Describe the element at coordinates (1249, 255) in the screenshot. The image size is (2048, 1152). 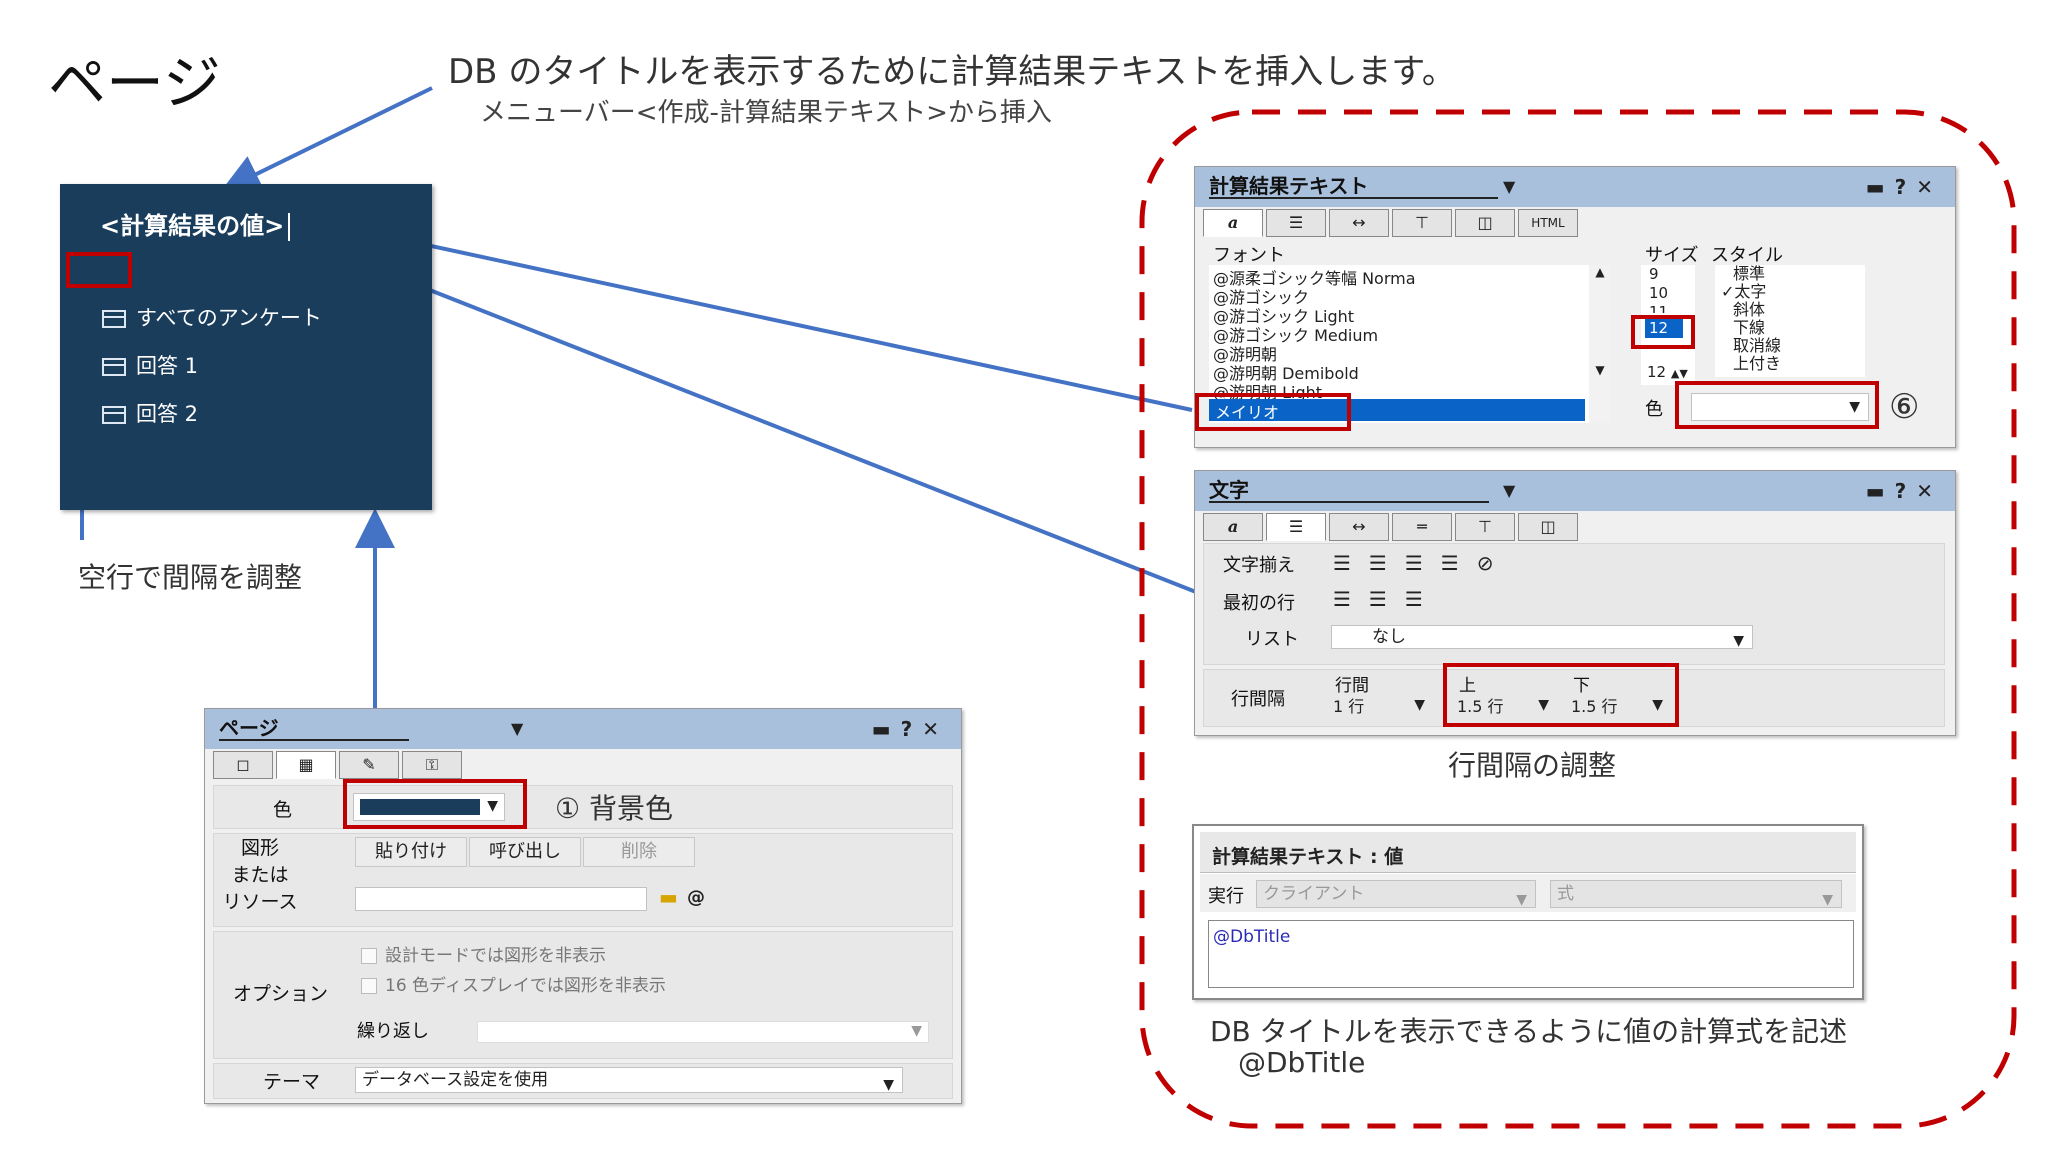
I see `font-label: フォント` at that location.